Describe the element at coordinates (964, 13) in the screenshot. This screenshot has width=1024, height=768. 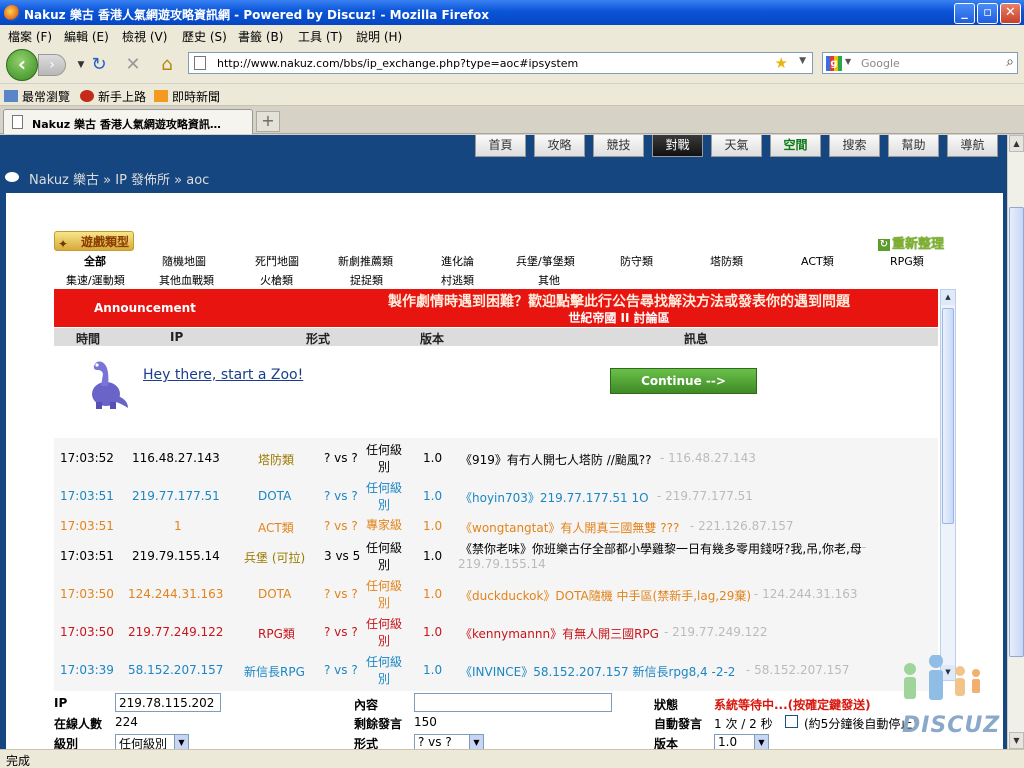
I see `minimize-button: _` at that location.